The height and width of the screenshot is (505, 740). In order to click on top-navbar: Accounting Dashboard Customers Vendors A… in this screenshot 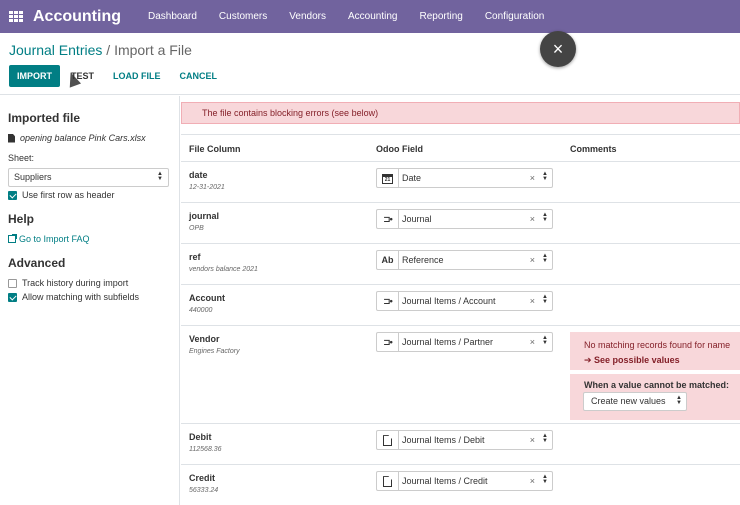, I will do `click(370, 16)`.